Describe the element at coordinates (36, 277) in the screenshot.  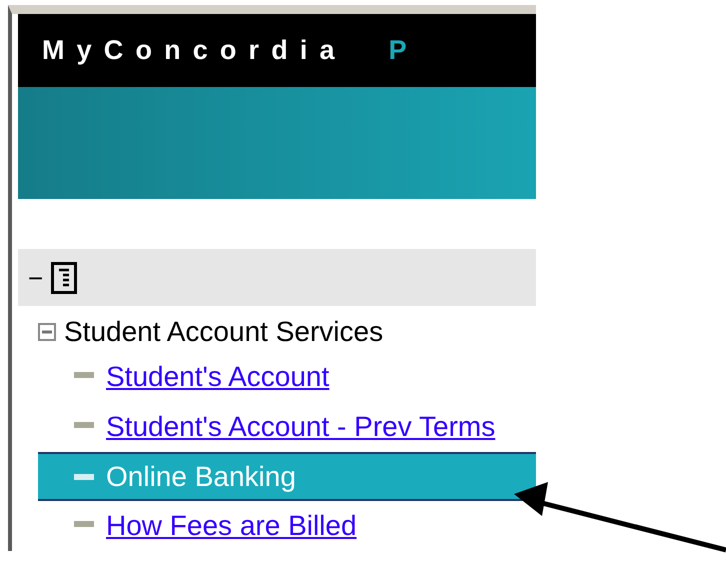
I see `collapse-button: −` at that location.